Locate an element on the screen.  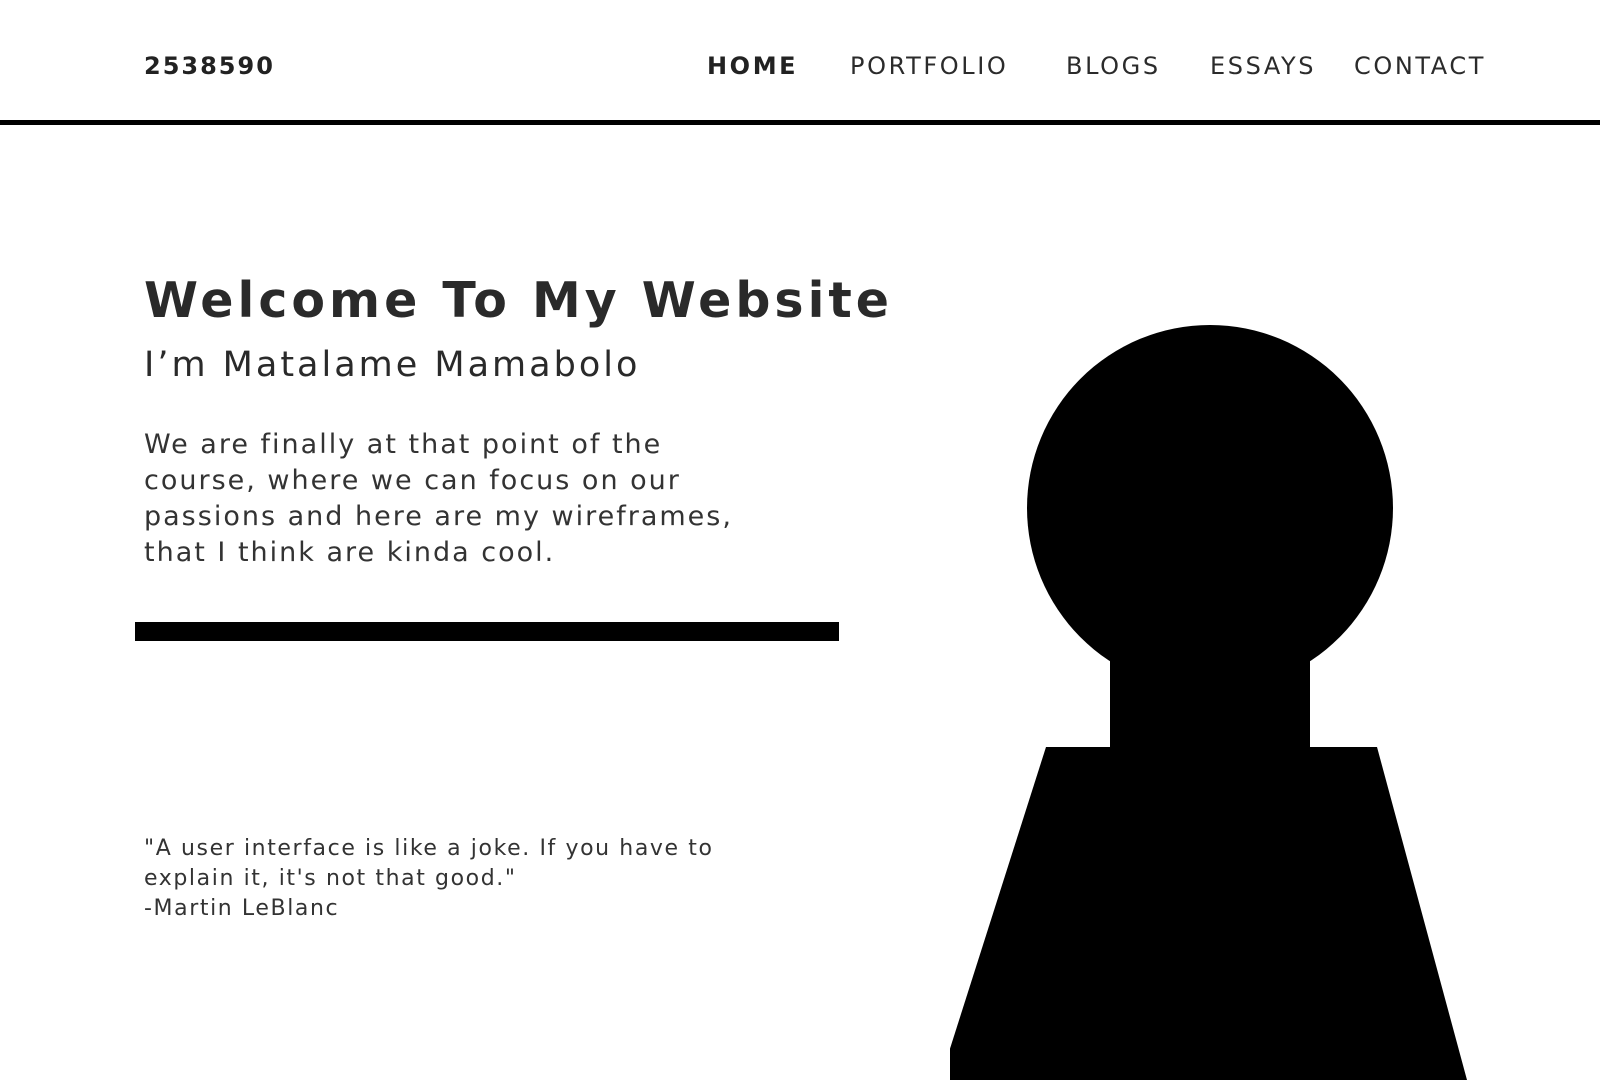
silhouette-body is located at coordinates (1208, 913).